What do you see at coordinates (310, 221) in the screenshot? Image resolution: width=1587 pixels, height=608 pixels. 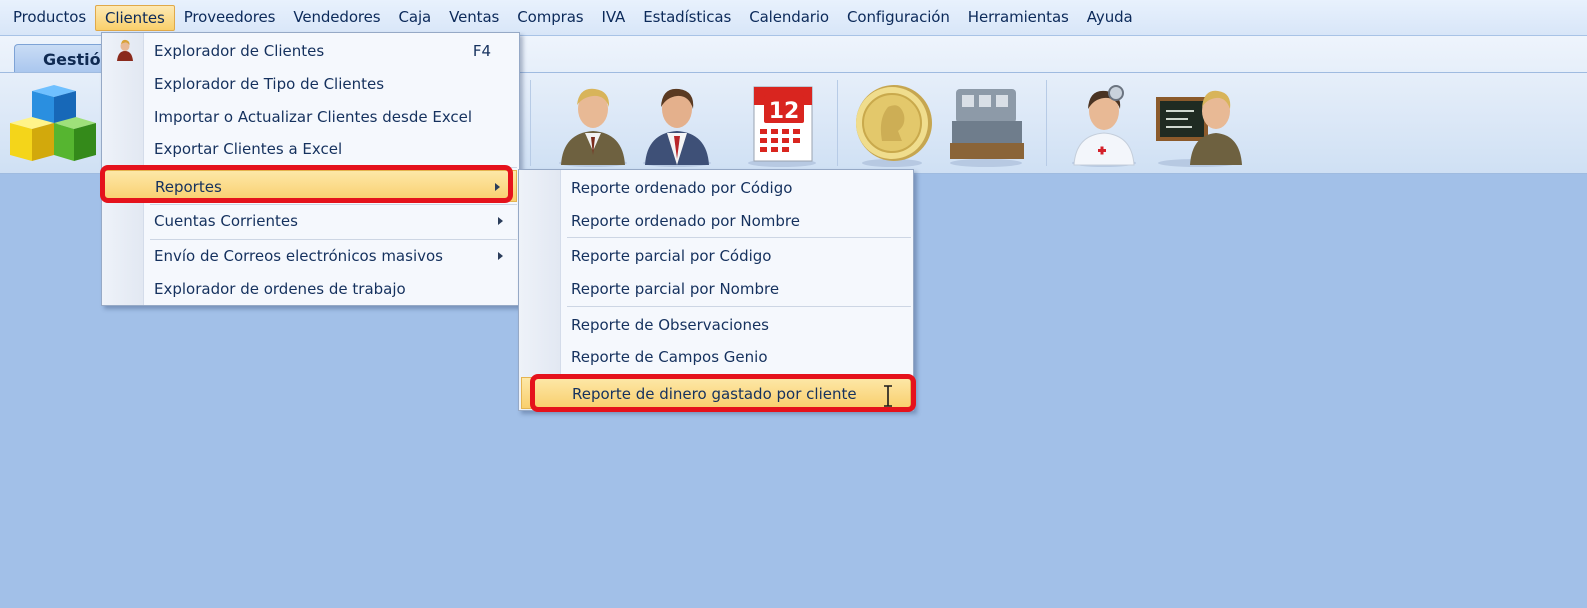 I see `cuentas-corrientes-item: Cuentas Corrientes` at bounding box center [310, 221].